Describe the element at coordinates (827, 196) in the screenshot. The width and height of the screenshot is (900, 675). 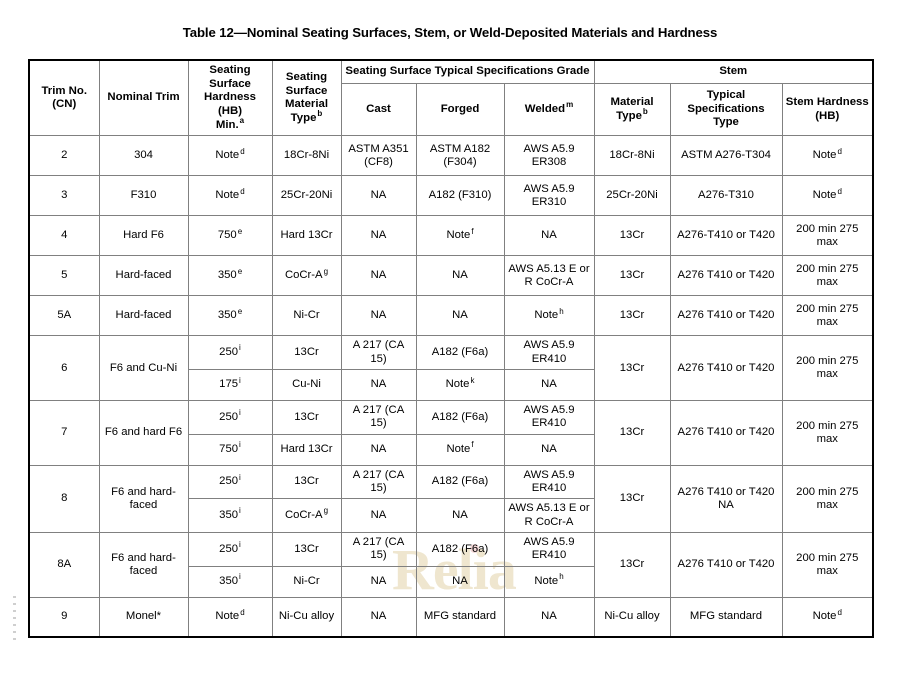
I see `cell-stem-hardness: Noted` at that location.